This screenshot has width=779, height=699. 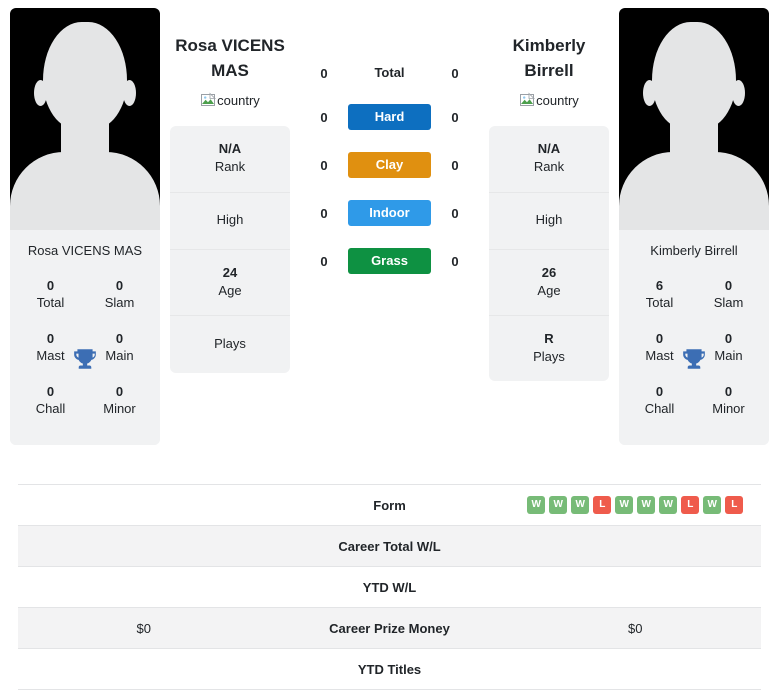 I want to click on right-rank-row: N/A Rank, so click(x=549, y=159).